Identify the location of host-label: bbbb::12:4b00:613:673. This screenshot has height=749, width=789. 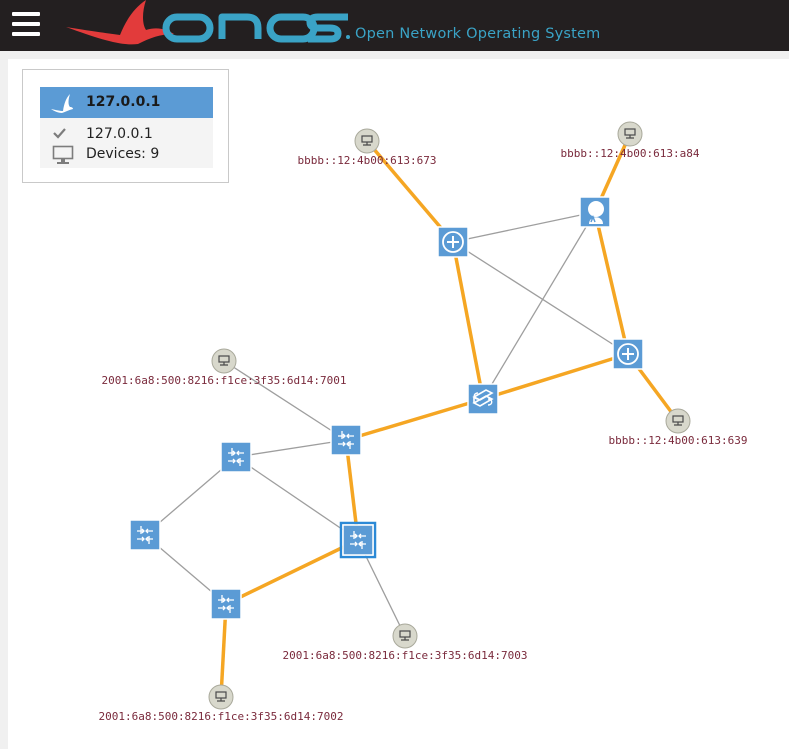
(366, 160).